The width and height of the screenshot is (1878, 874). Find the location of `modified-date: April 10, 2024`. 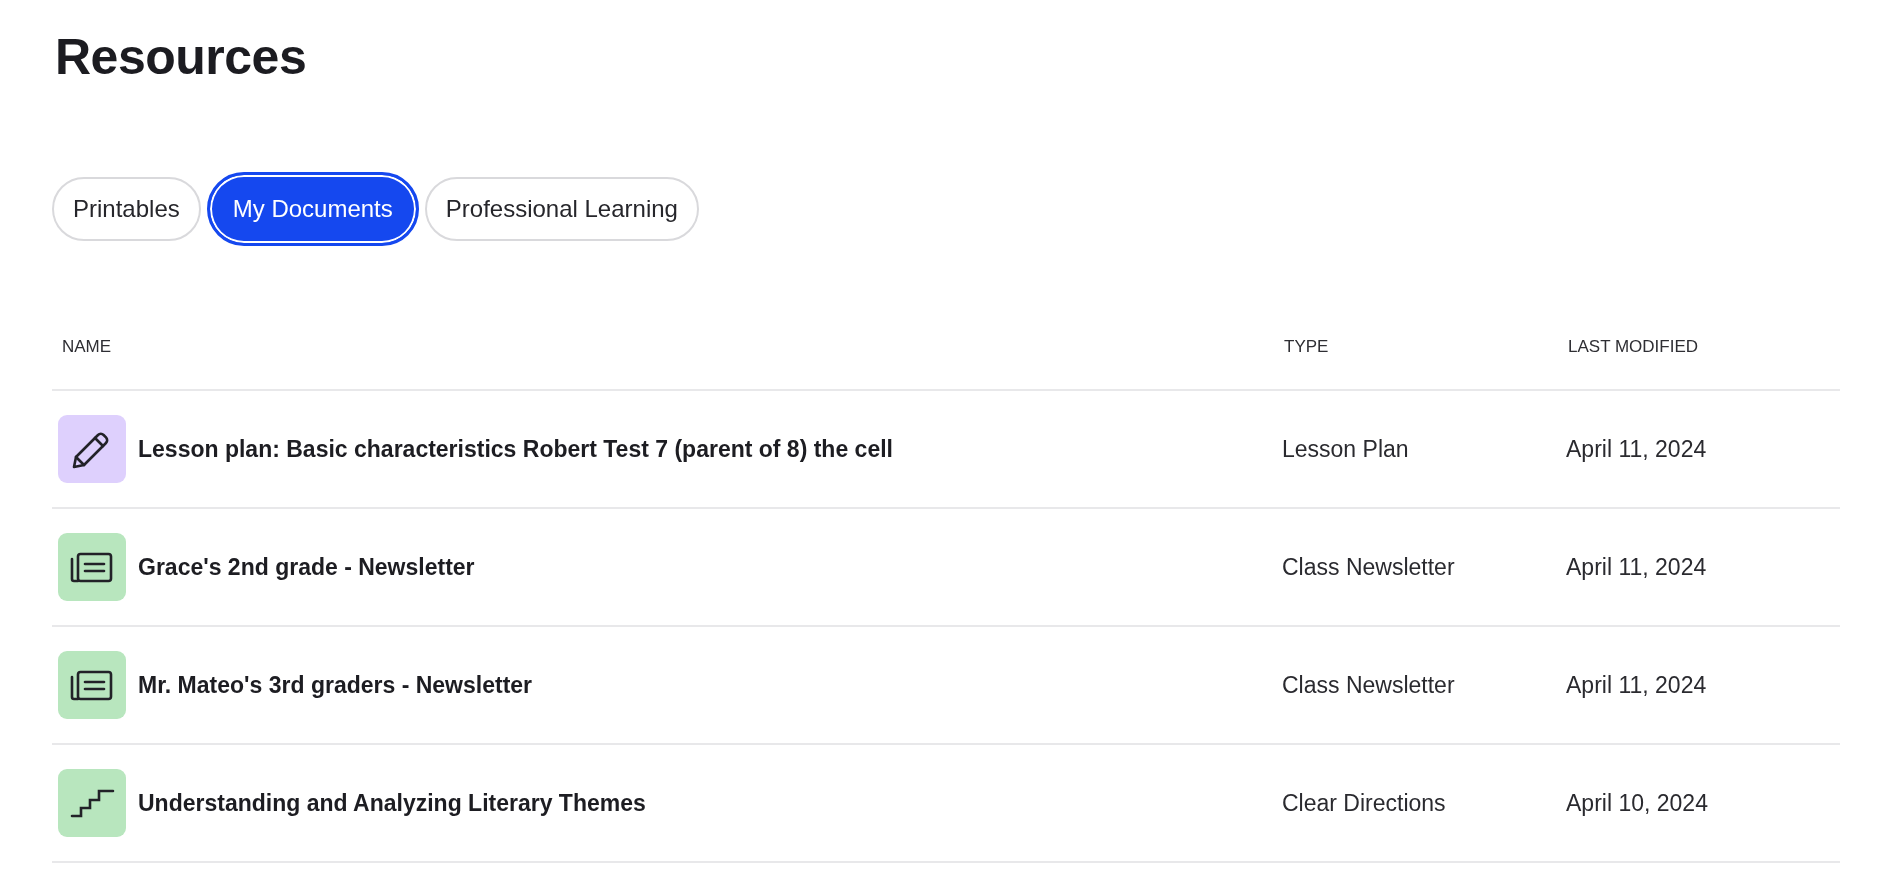

modified-date: April 10, 2024 is located at coordinates (1637, 803).